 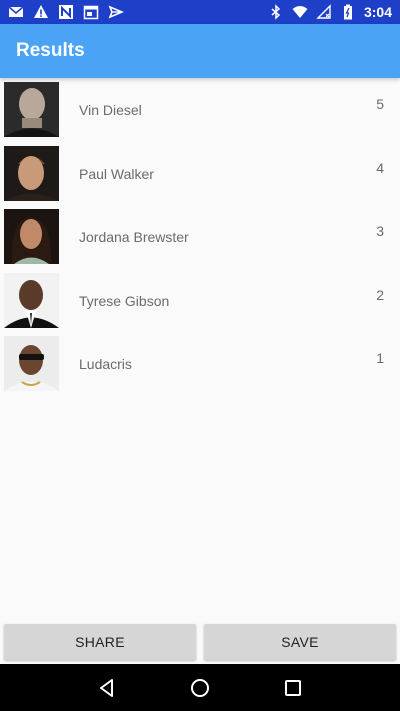 What do you see at coordinates (100, 642) in the screenshot?
I see `share-button: SHARE` at bounding box center [100, 642].